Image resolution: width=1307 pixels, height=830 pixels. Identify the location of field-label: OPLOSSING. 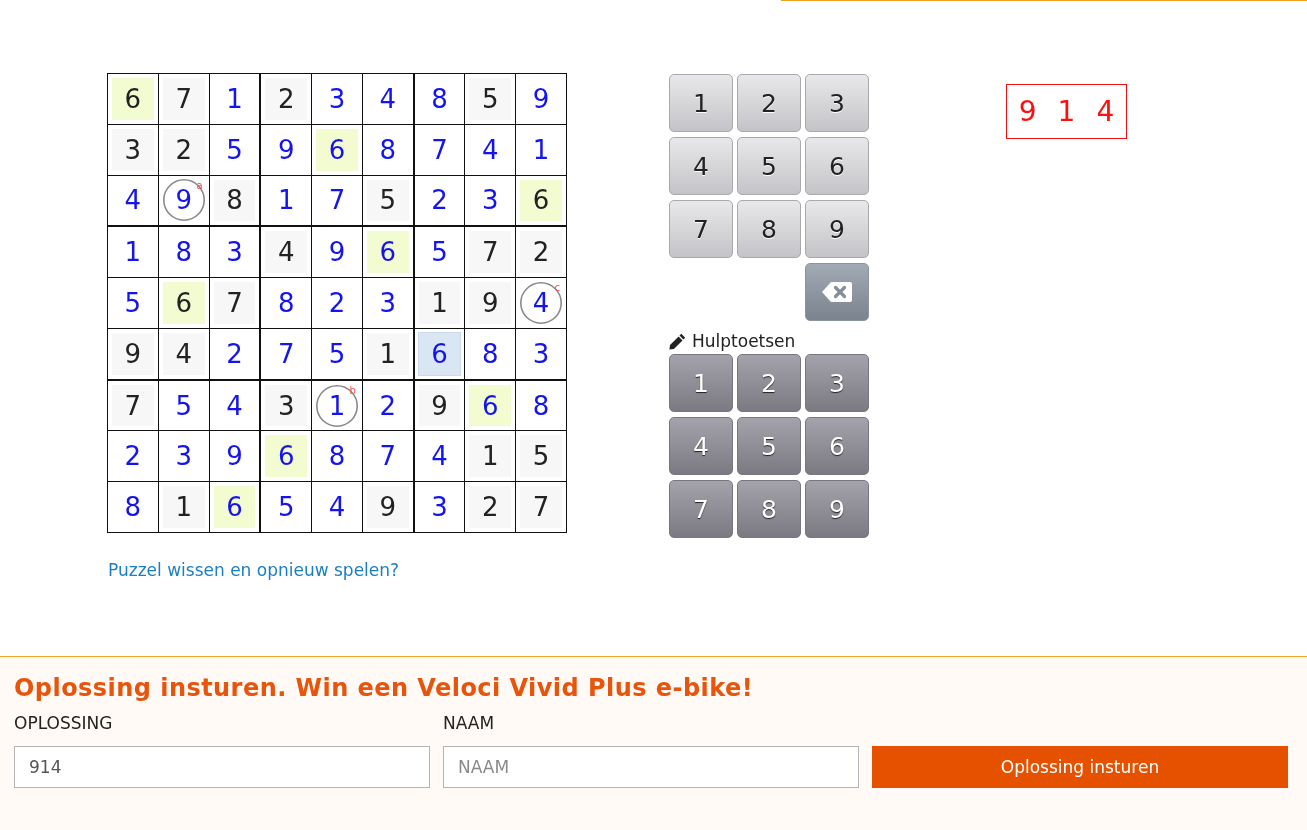
(64, 723).